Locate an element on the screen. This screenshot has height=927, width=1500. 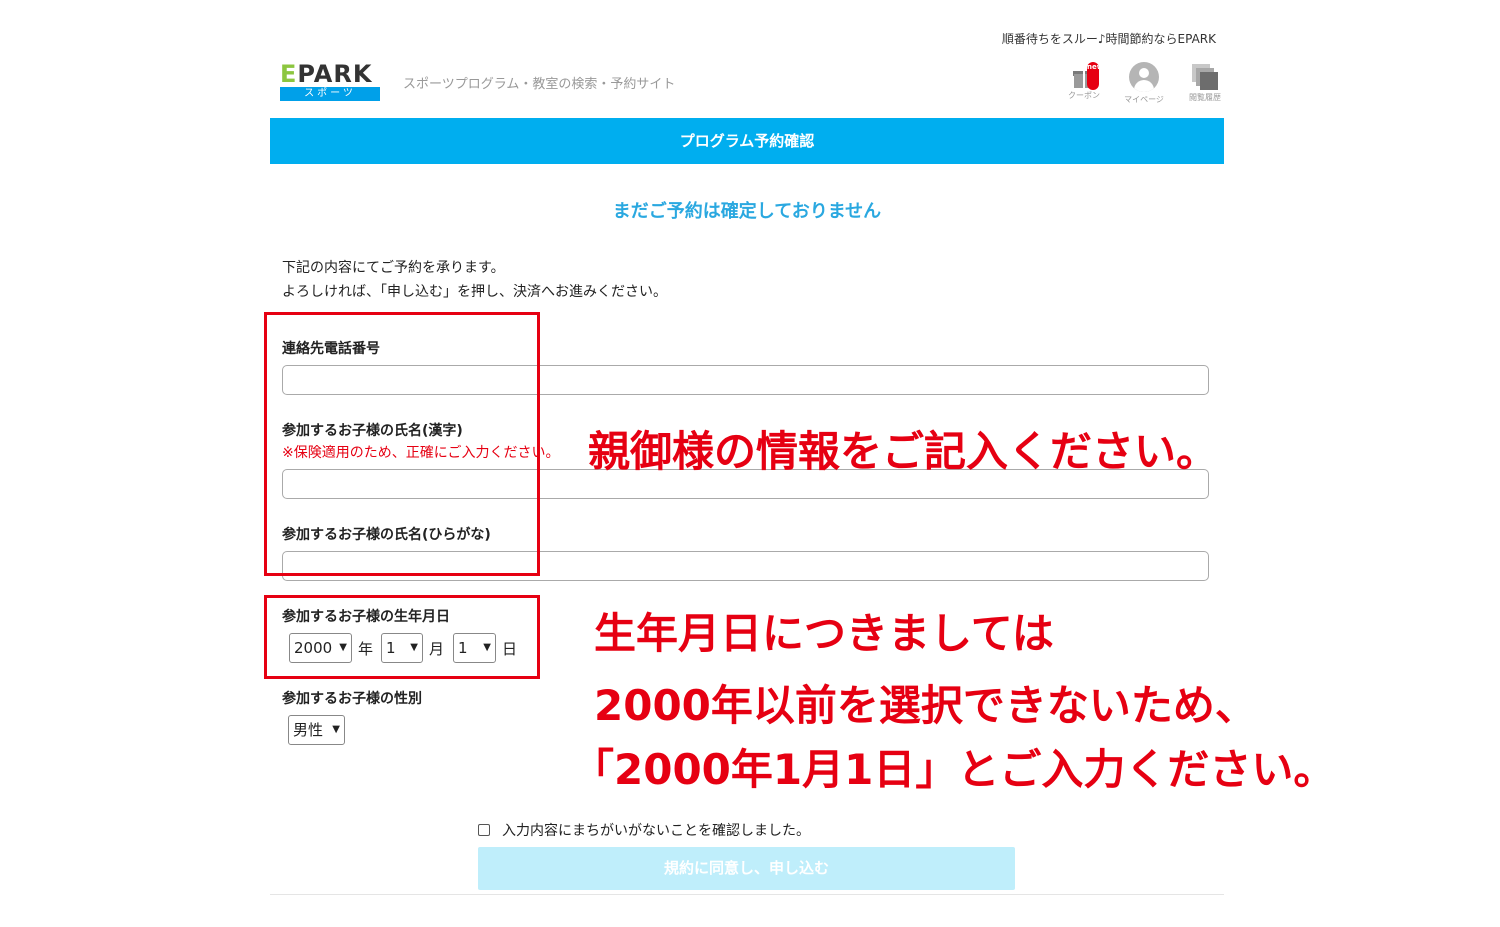
footer-divider is located at coordinates (747, 894).